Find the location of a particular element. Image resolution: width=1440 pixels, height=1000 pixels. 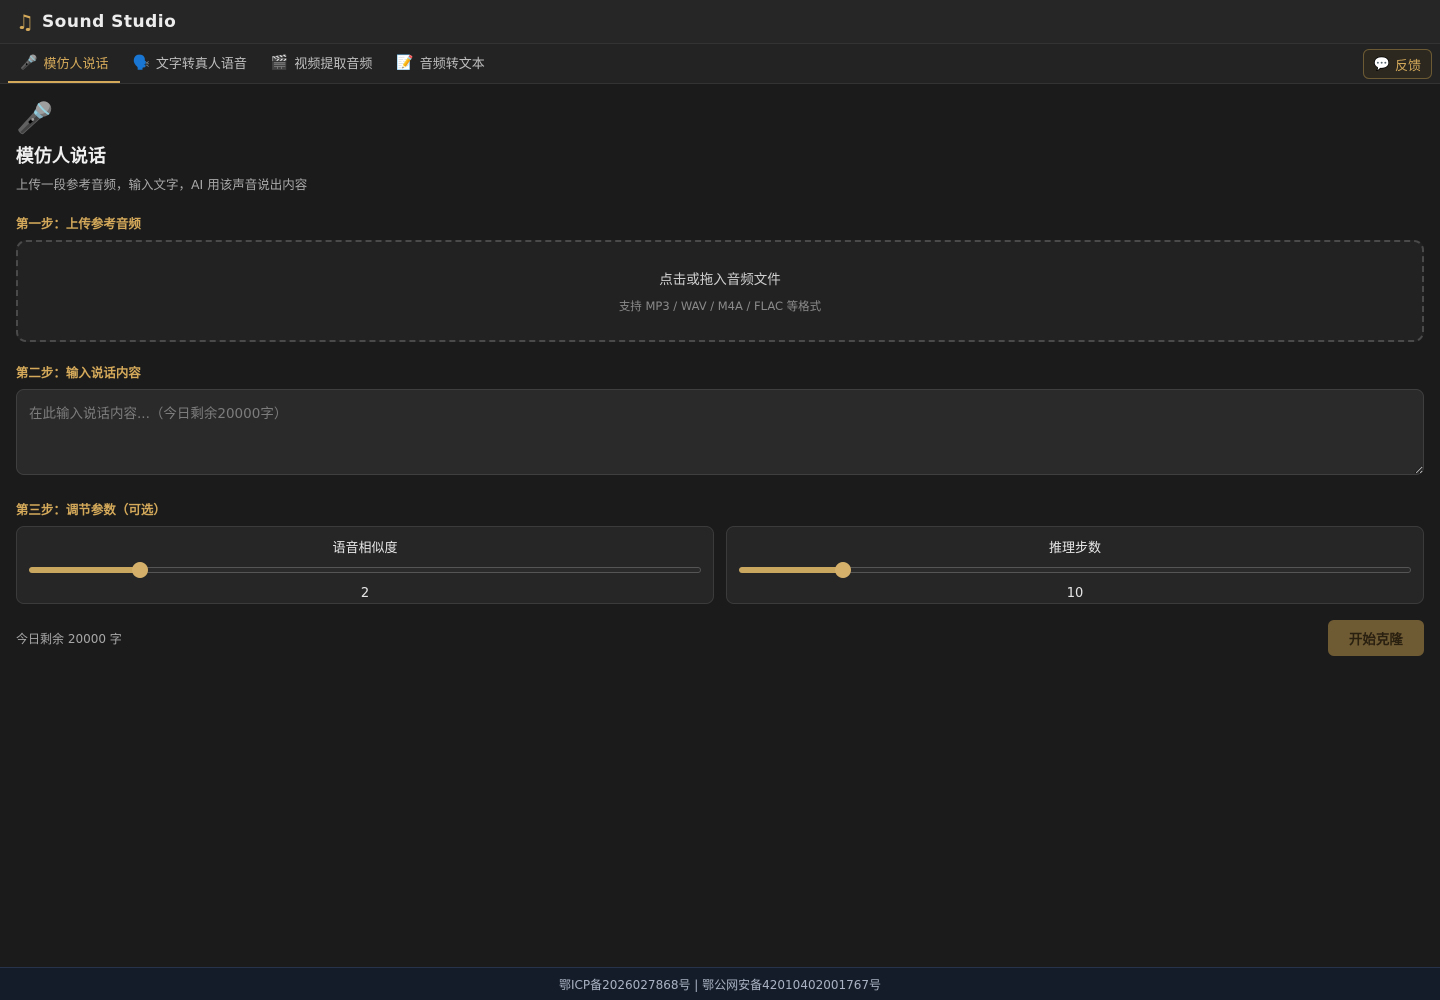

page-subtitle: 上传一段参考音频，输入文字，AI 用该声音说出内容 is located at coordinates (162, 184).